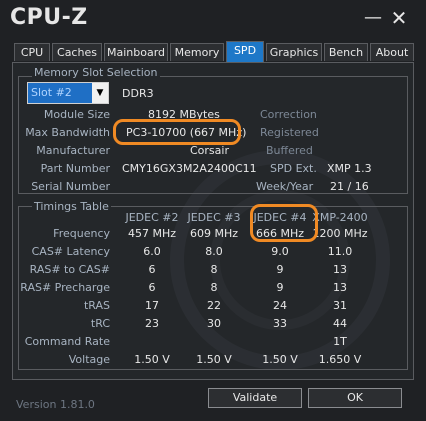  I want to click on tab-graphics: Graphics, so click(294, 52).